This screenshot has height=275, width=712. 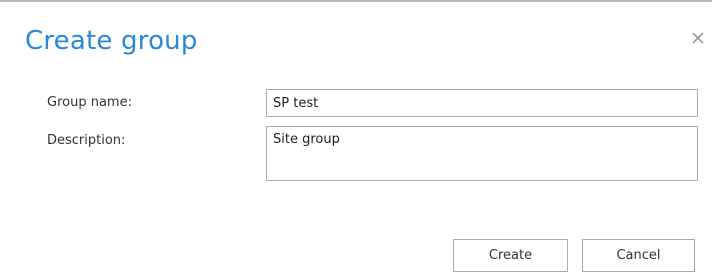 I want to click on create-button: Create, so click(x=510, y=255).